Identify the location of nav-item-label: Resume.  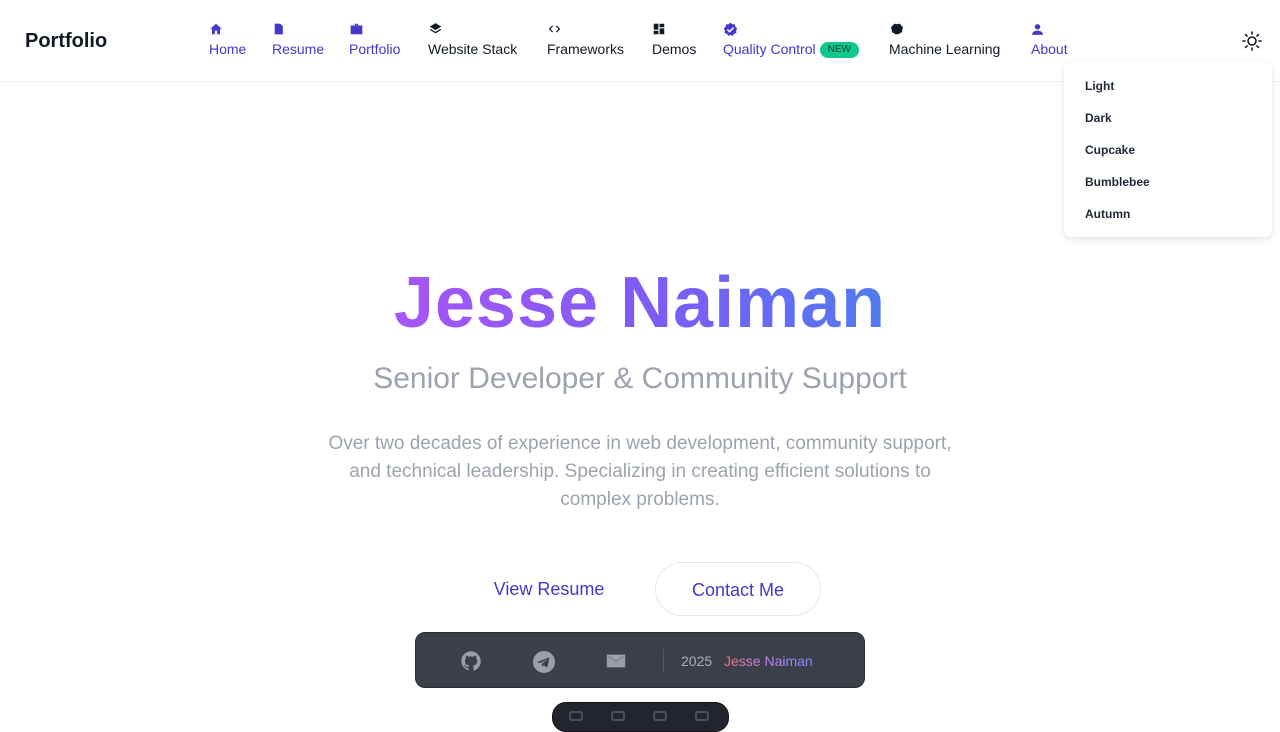
(298, 49).